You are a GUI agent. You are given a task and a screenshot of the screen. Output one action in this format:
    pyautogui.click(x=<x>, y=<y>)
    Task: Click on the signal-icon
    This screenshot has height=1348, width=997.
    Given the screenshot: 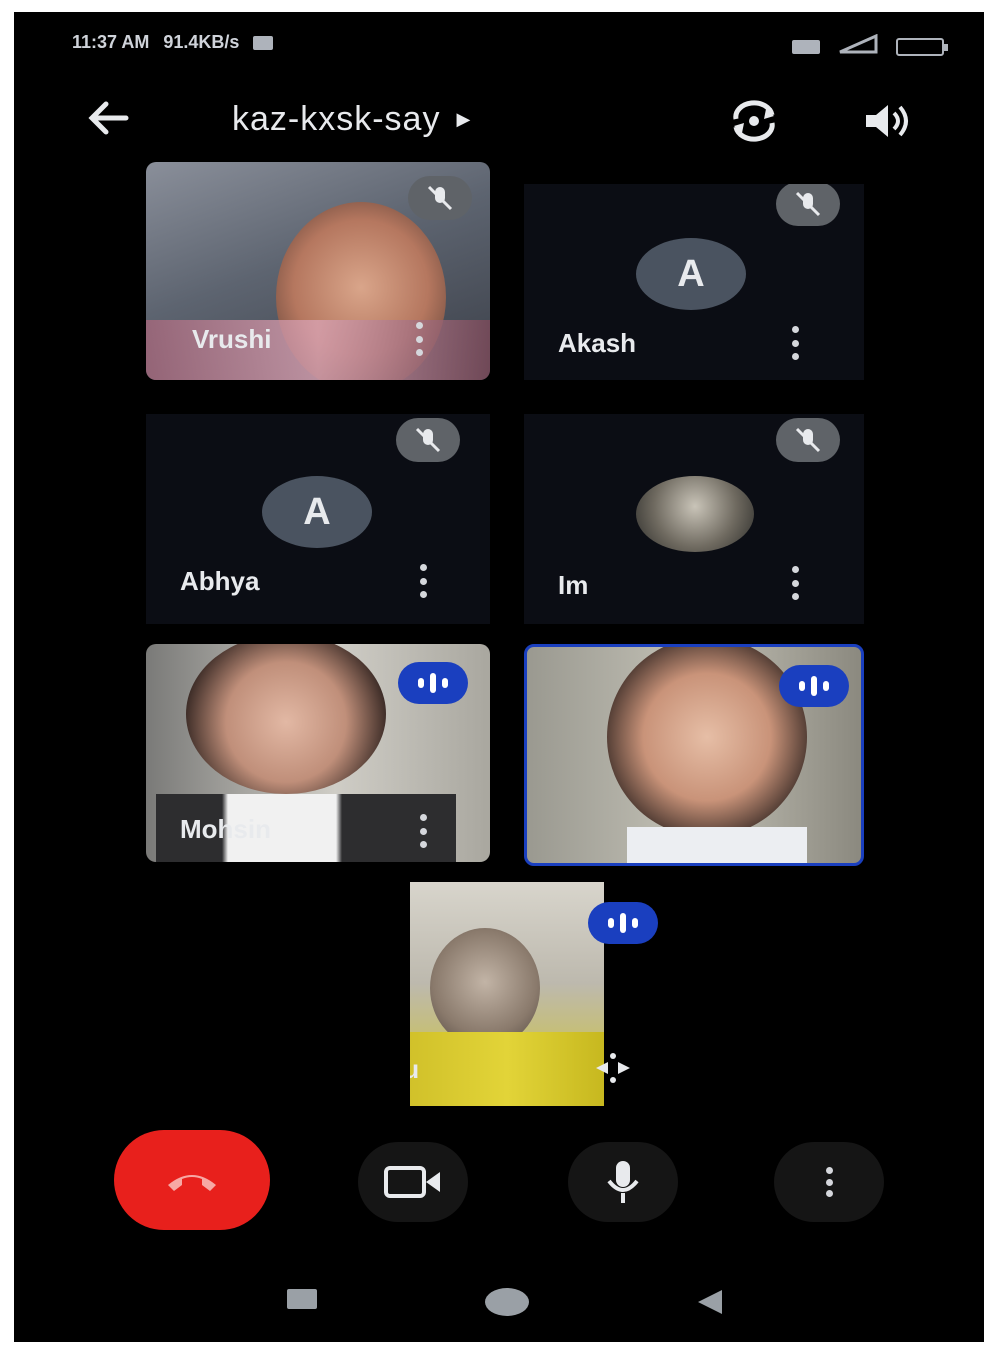 What is the action you would take?
    pyautogui.click(x=858, y=46)
    